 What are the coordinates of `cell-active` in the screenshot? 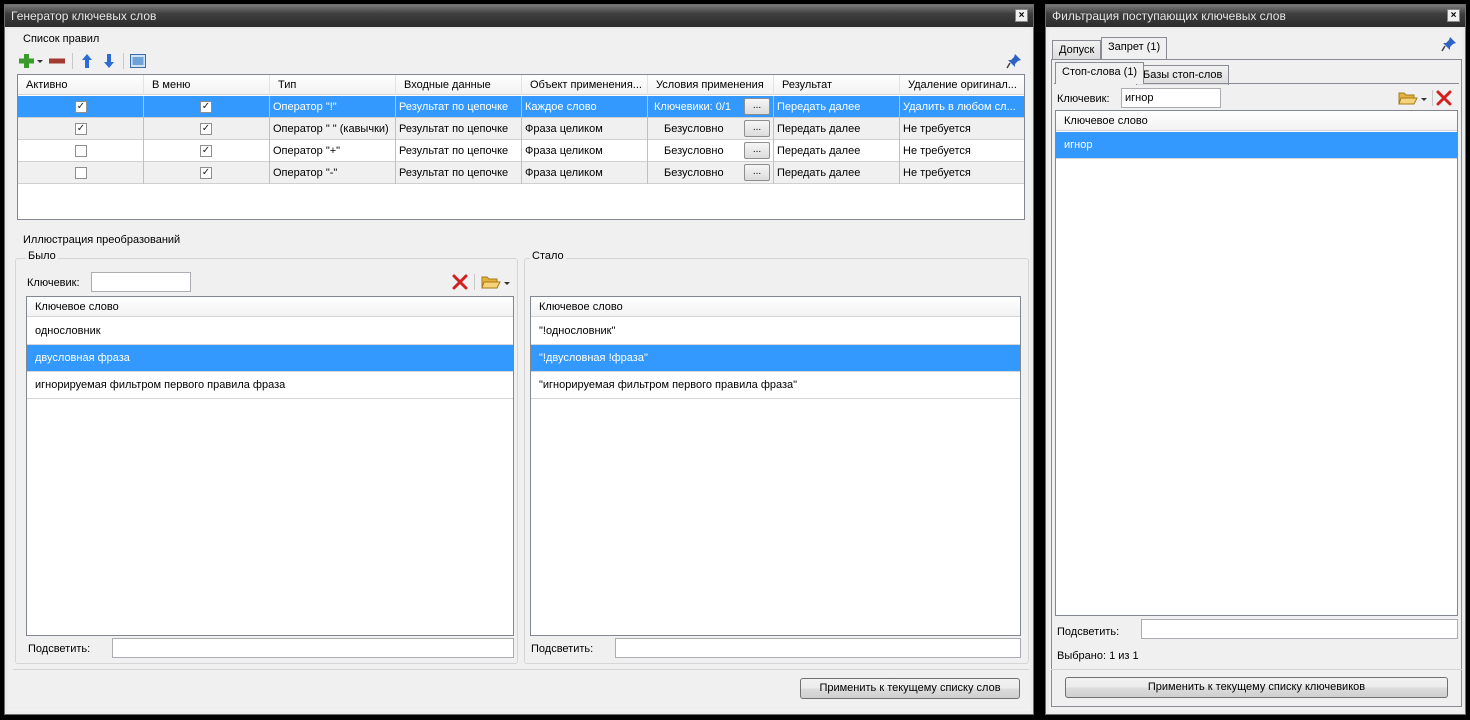 It's located at (81, 107).